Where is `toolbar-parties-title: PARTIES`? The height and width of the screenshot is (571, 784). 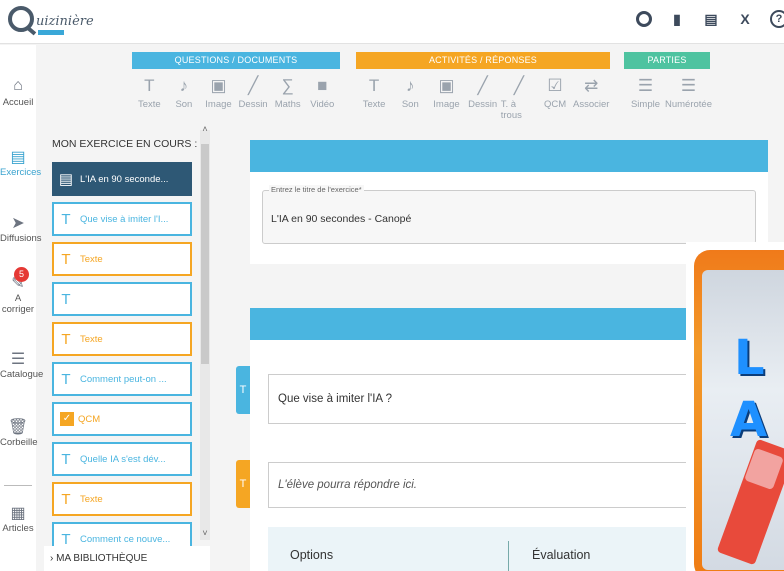
toolbar-parties-title: PARTIES is located at coordinates (667, 60).